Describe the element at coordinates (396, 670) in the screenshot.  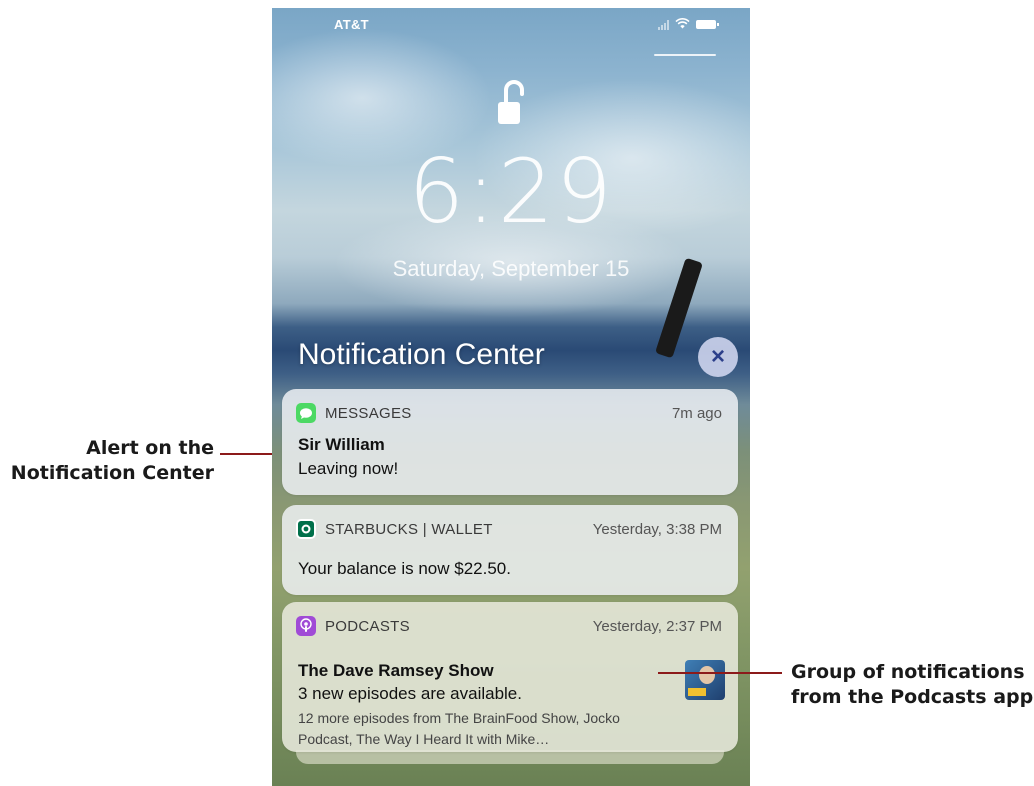
I see `notification-title: The Dave Ramsey Show` at that location.